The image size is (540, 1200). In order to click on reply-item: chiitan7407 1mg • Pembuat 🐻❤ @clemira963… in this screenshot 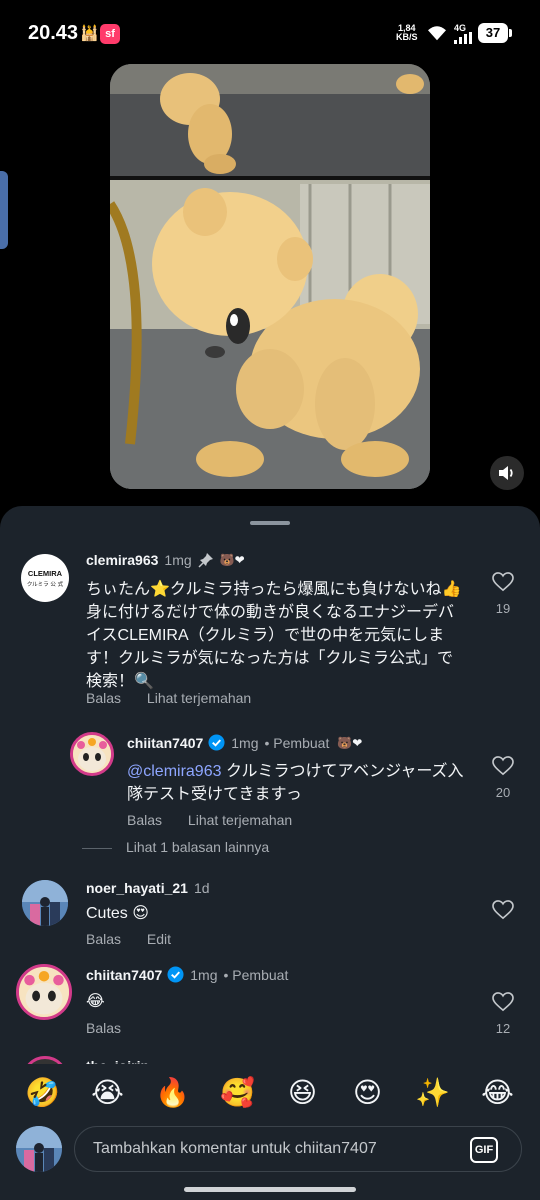, I will do `click(270, 778)`.